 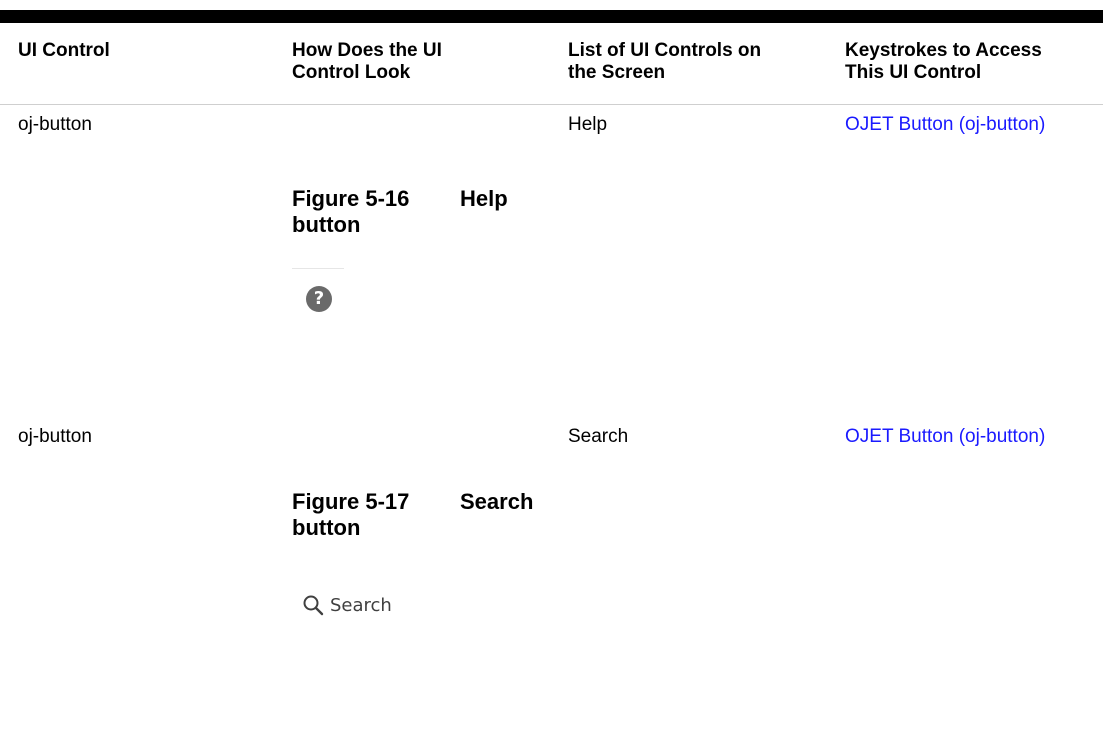 What do you see at coordinates (361, 605) in the screenshot?
I see `search-button-label: Search` at bounding box center [361, 605].